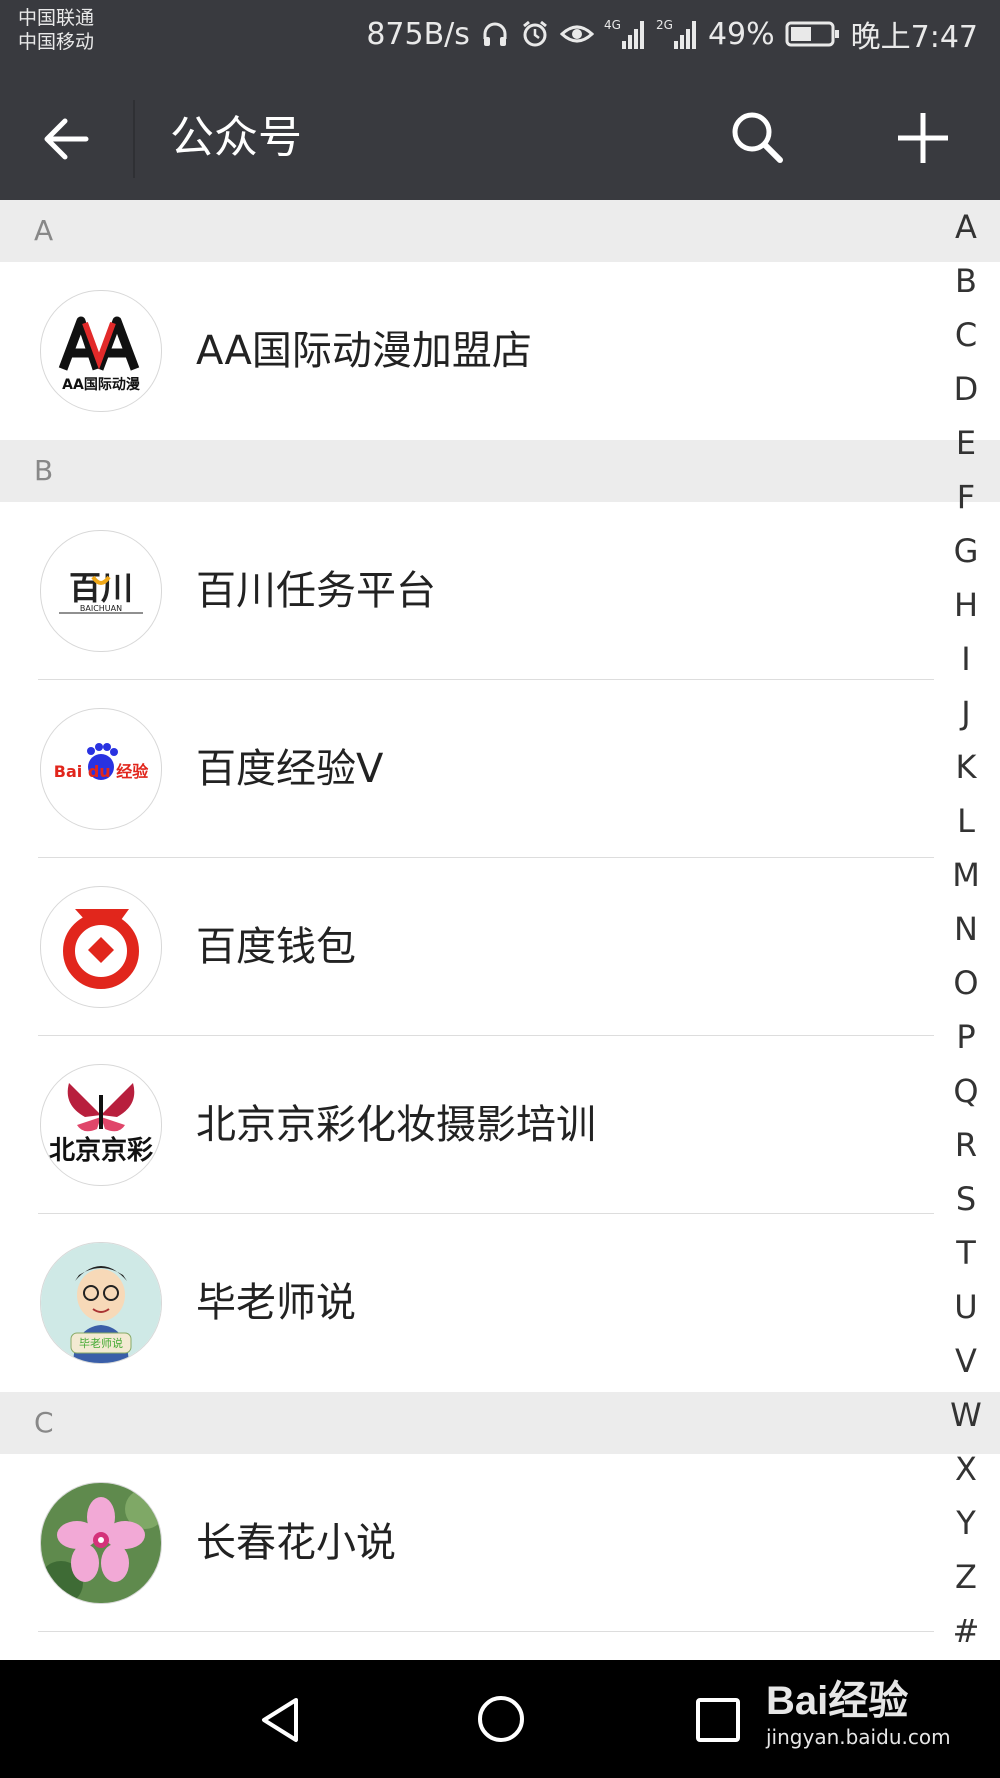 The height and width of the screenshot is (1778, 1000). What do you see at coordinates (500, 471) in the screenshot?
I see `section-header-b: B` at bounding box center [500, 471].